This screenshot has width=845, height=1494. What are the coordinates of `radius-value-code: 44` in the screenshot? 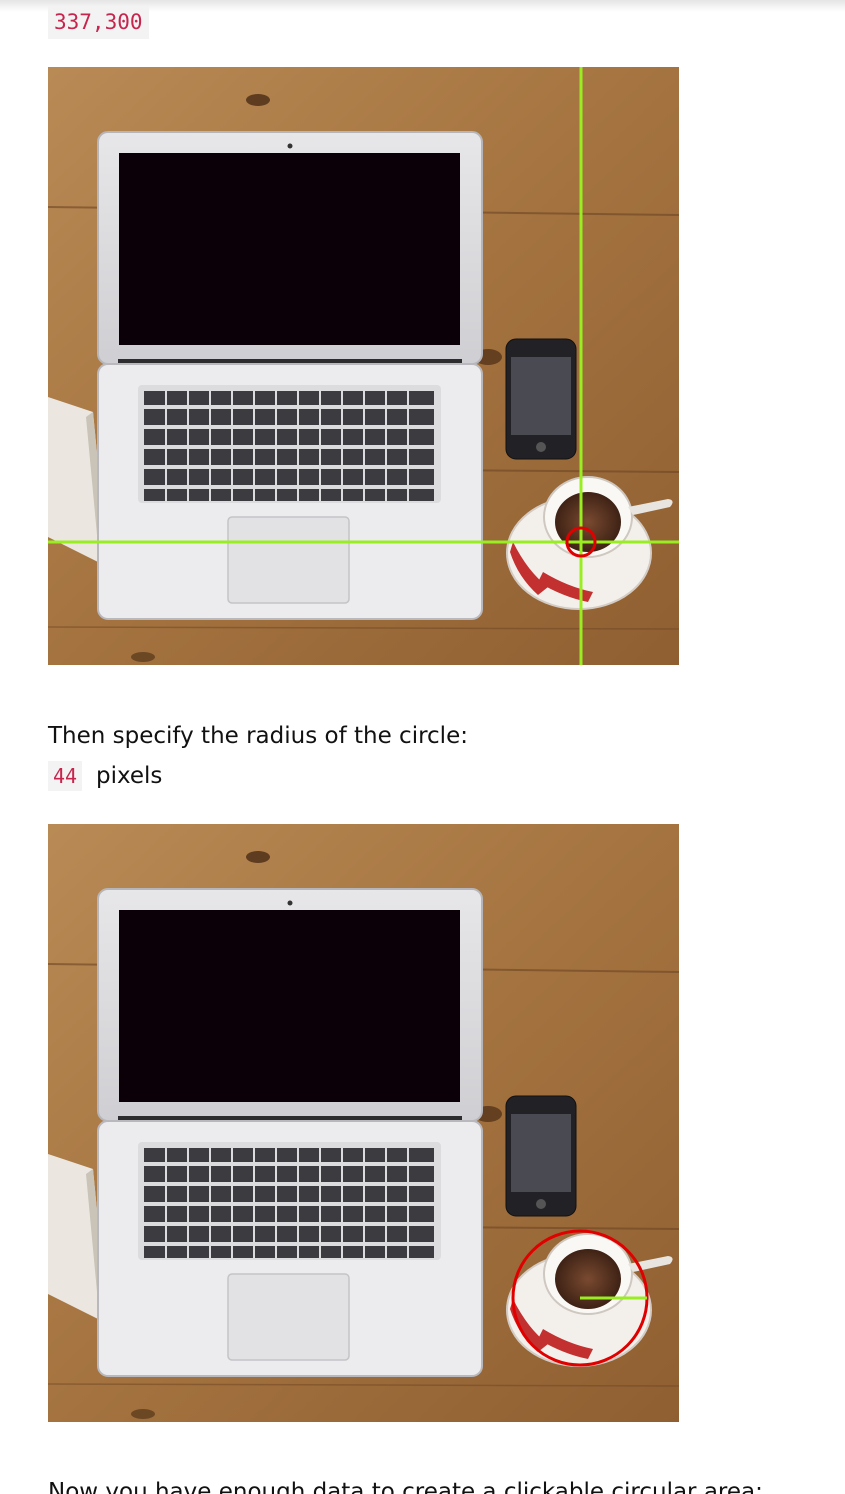 It's located at (65, 776).